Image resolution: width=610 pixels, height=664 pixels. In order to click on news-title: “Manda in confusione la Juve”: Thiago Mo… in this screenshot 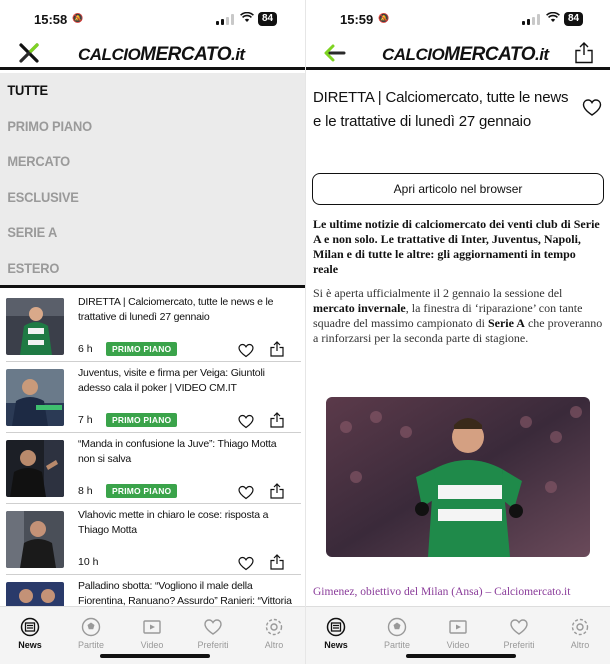, I will do `click(177, 451)`.